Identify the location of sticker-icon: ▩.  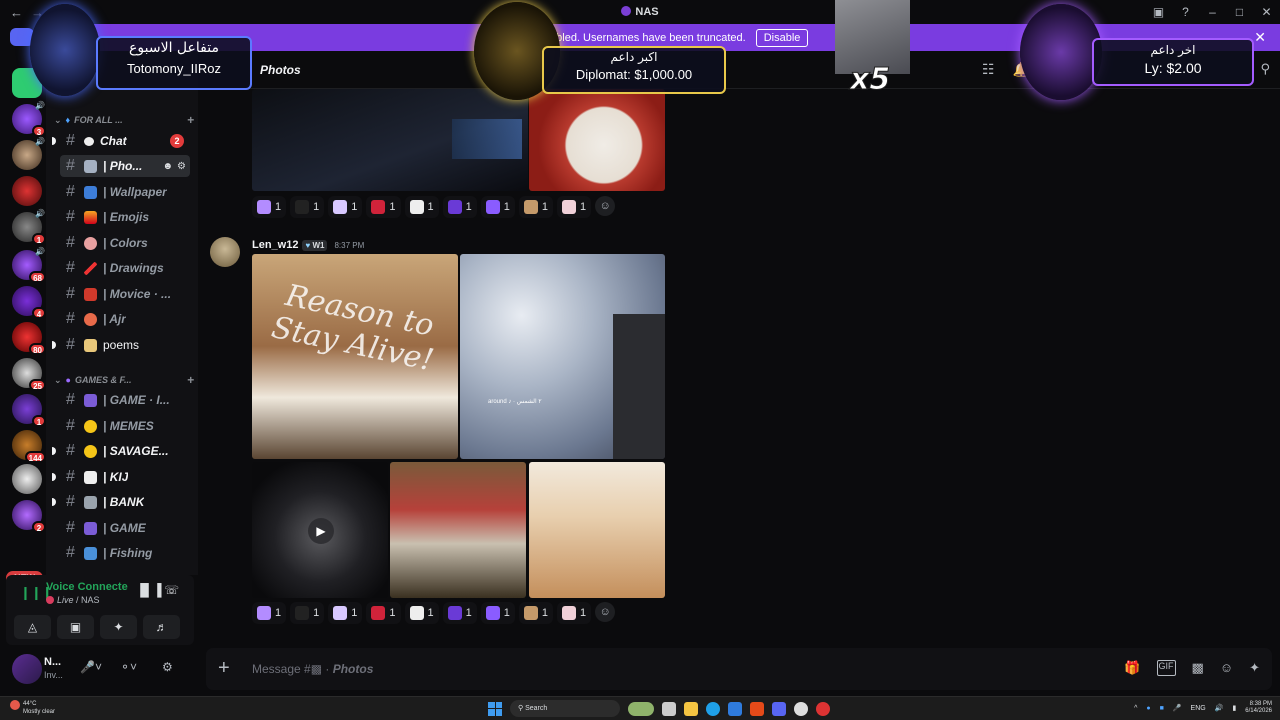
(1198, 668).